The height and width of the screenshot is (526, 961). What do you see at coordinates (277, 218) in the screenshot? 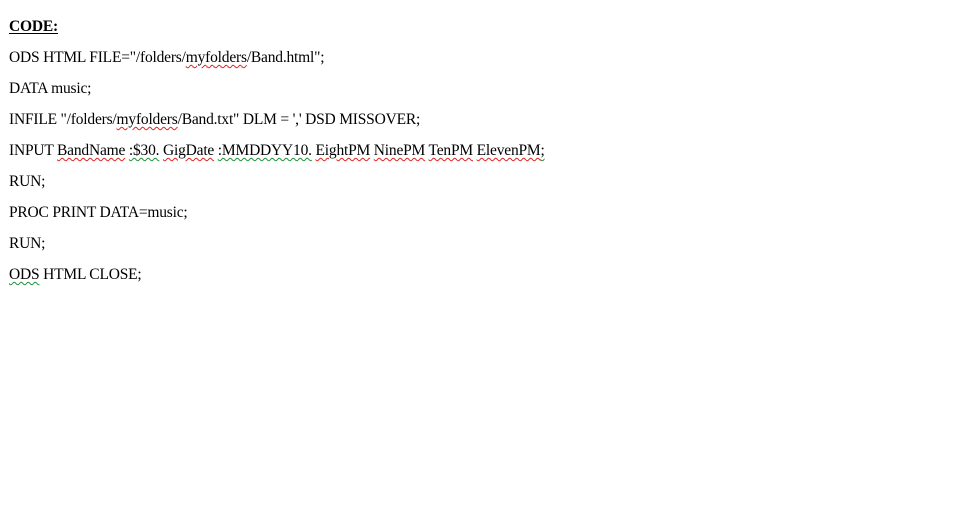
I see `code-line: PROC PRINT DATA=music;` at bounding box center [277, 218].